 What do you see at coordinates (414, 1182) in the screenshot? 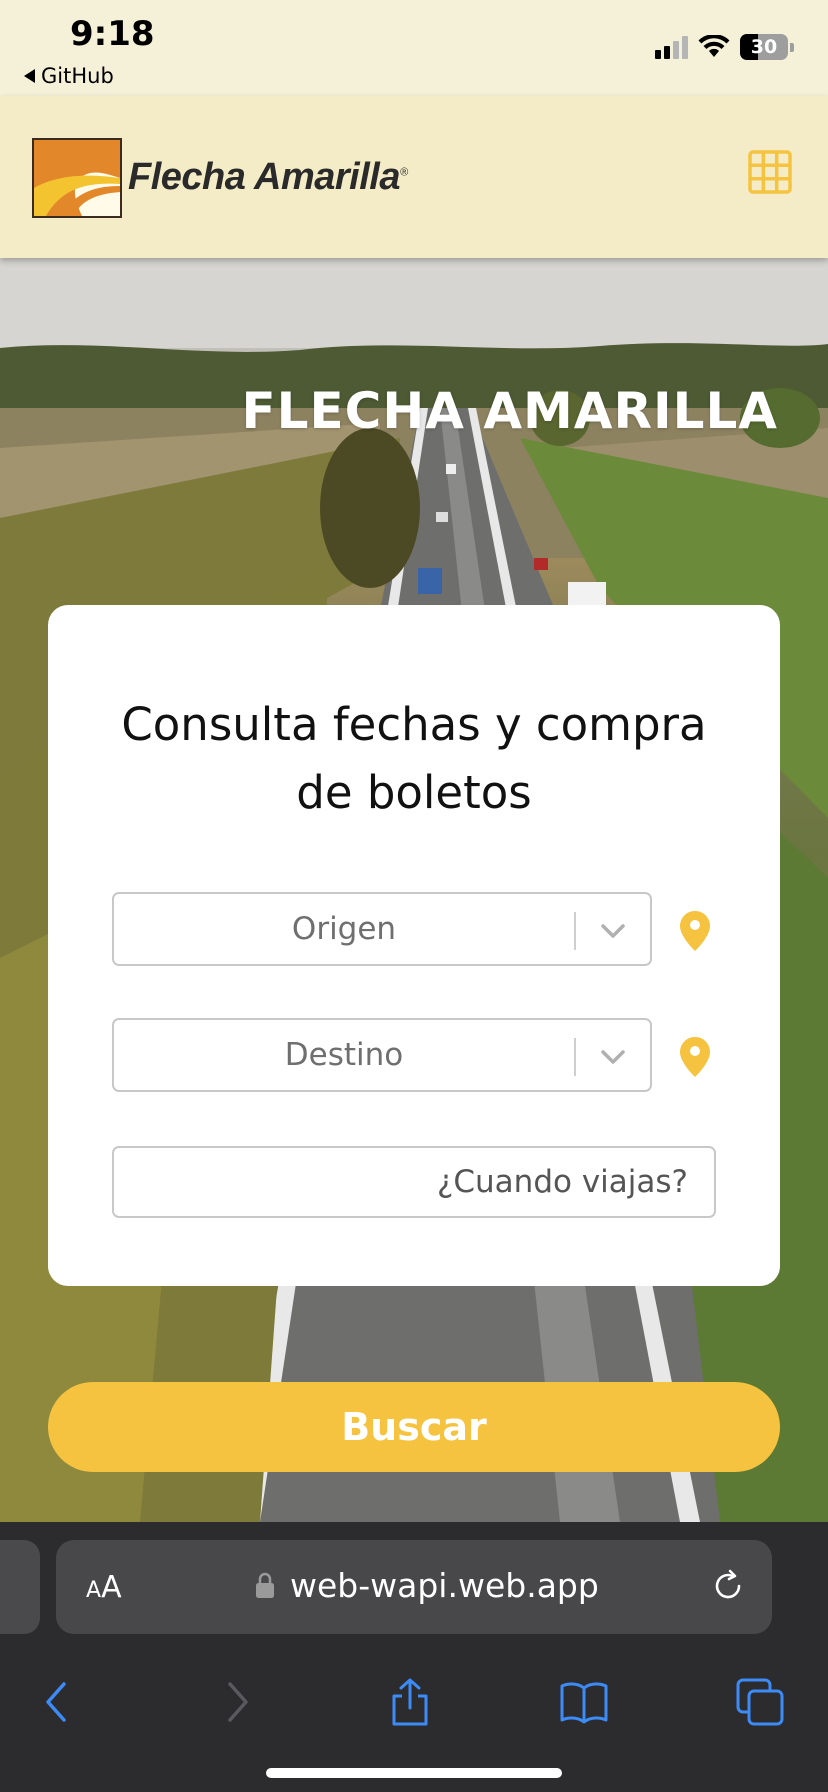
I see `travel-date-input: ¿Cuando viajas?` at bounding box center [414, 1182].